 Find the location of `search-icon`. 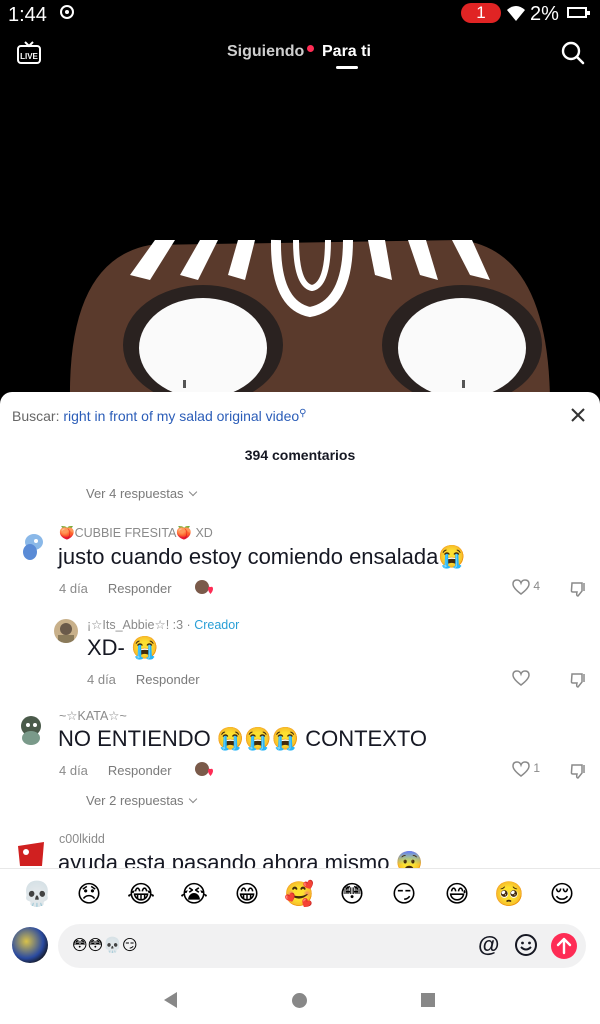

search-icon is located at coordinates (573, 53).